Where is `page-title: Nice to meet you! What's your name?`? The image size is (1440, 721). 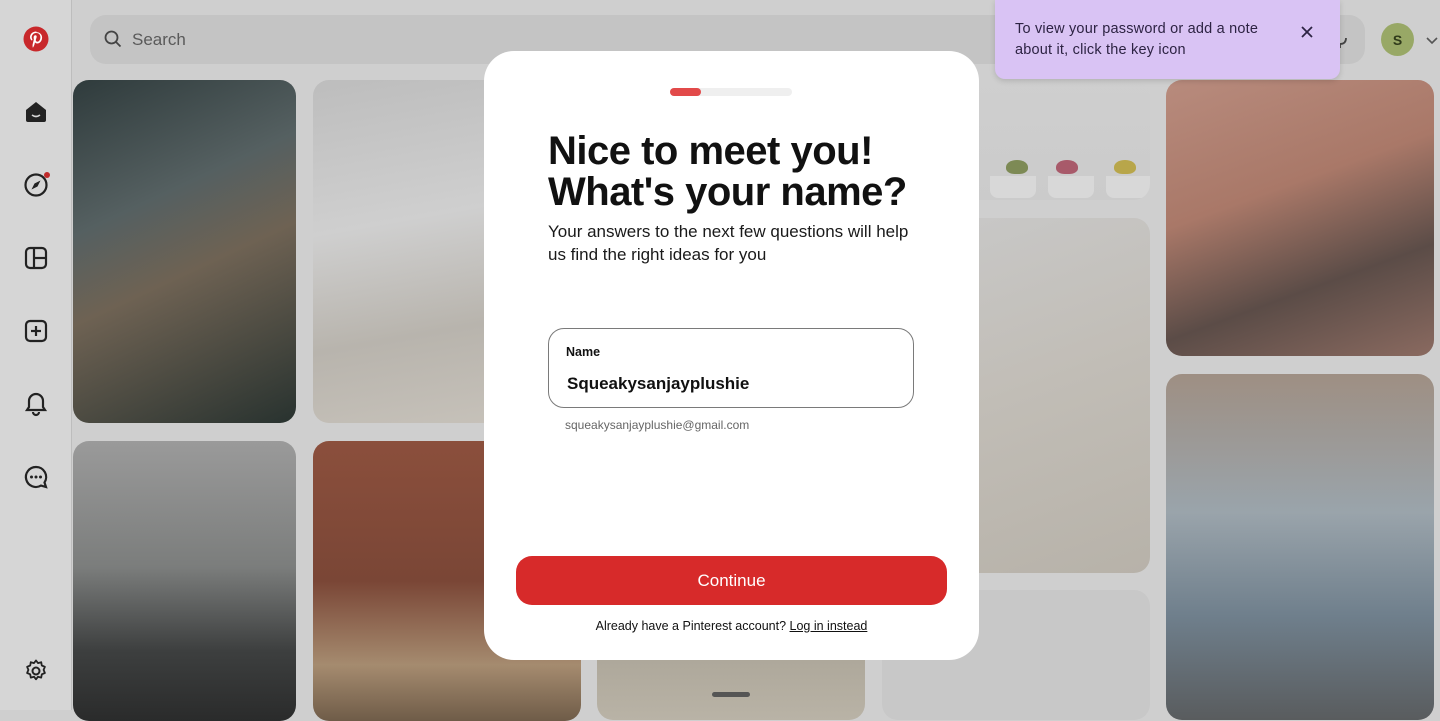
page-title: Nice to meet you! What's your name? is located at coordinates (727, 171).